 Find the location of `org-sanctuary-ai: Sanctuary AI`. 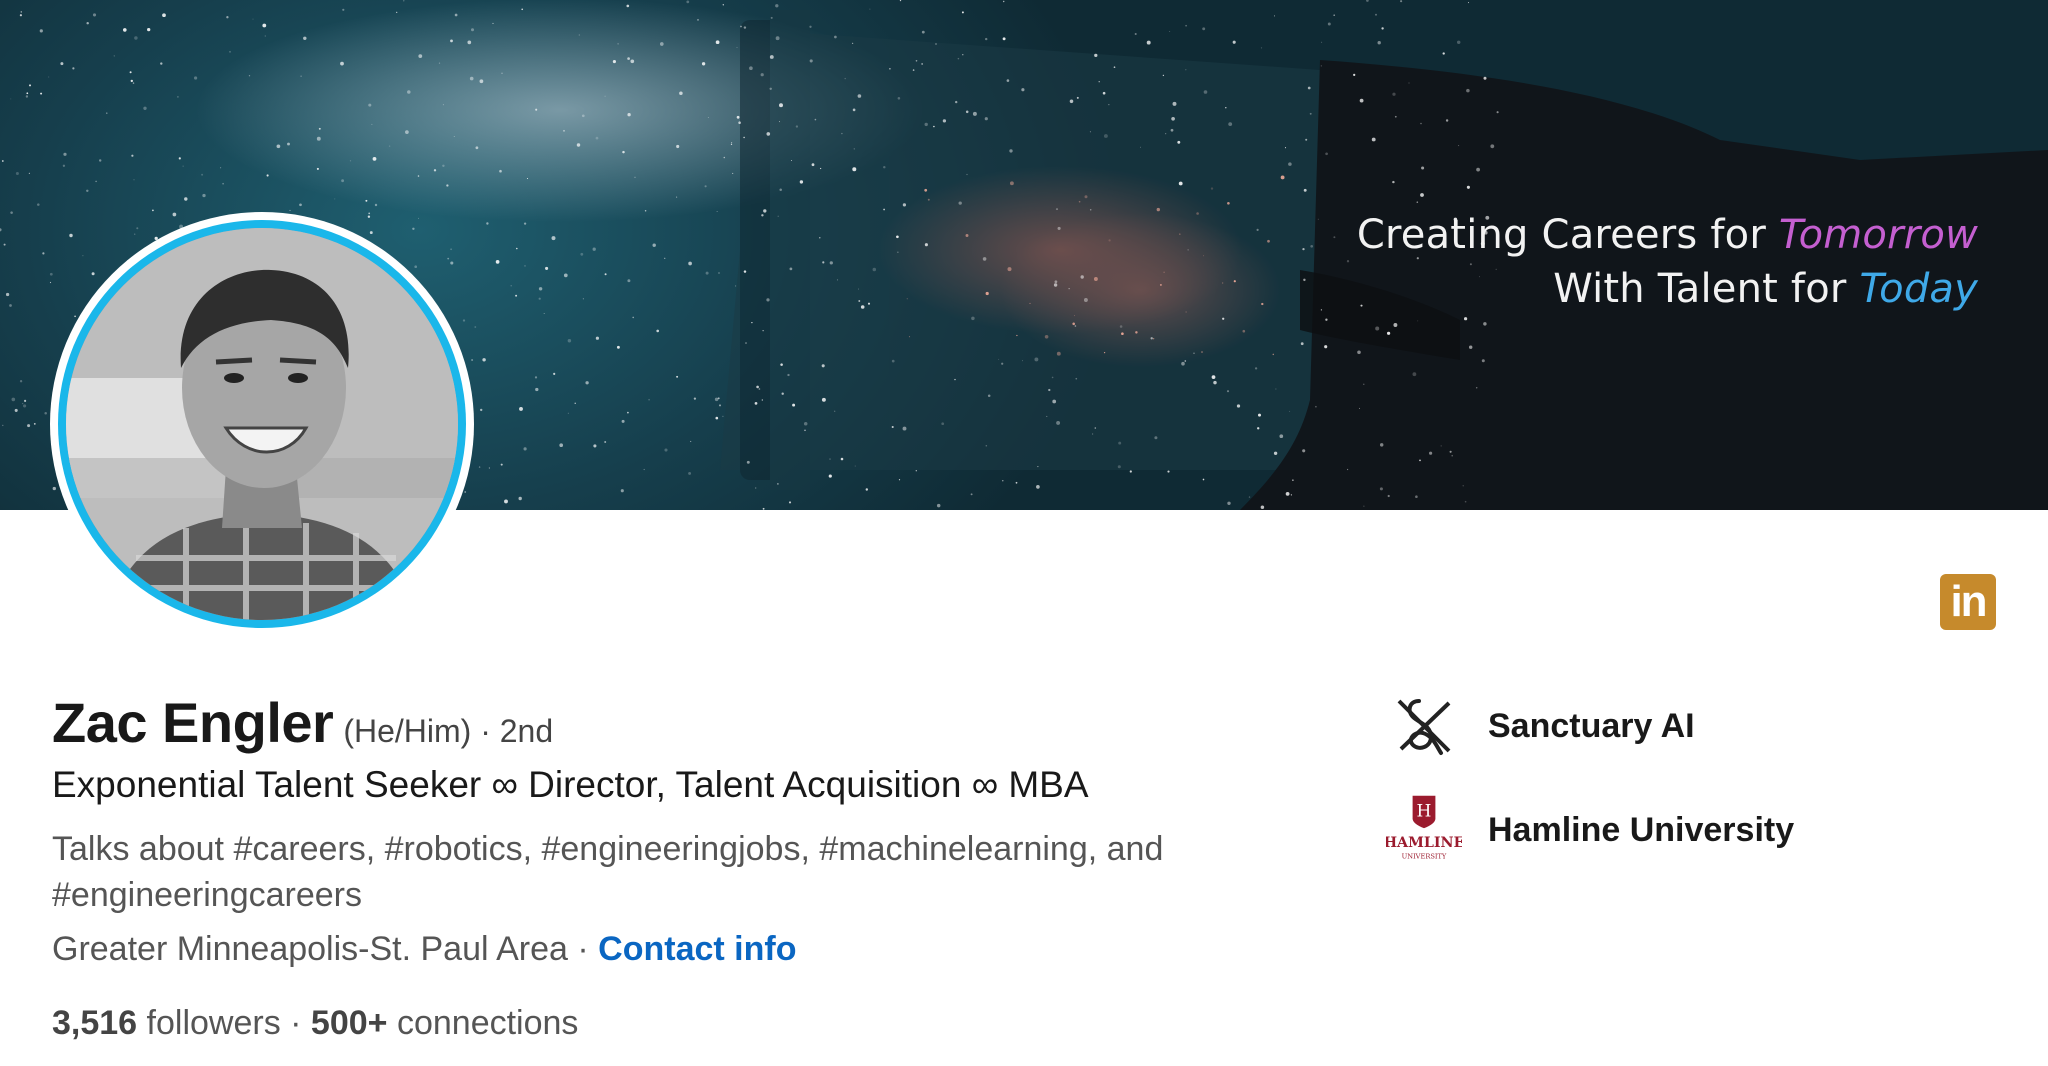

org-sanctuary-ai: Sanctuary AI is located at coordinates (1540, 726).